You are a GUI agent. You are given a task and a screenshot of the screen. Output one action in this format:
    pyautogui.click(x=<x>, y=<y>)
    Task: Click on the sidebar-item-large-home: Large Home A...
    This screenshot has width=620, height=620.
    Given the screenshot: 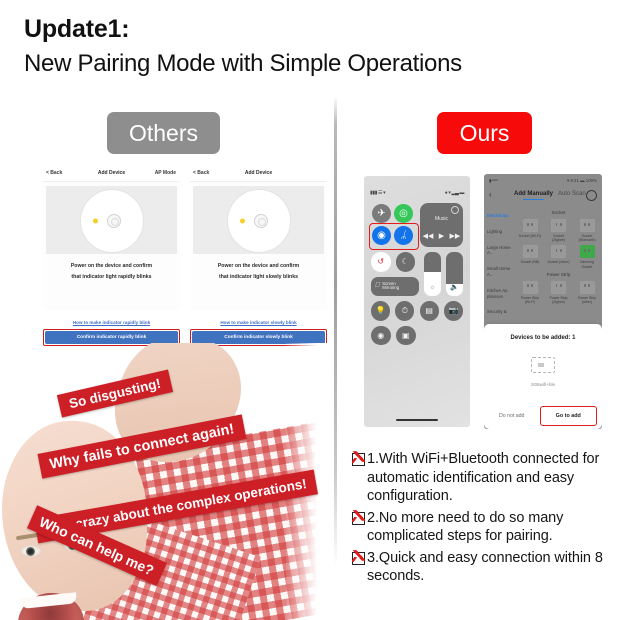 What is the action you would take?
    pyautogui.click(x=499, y=251)
    